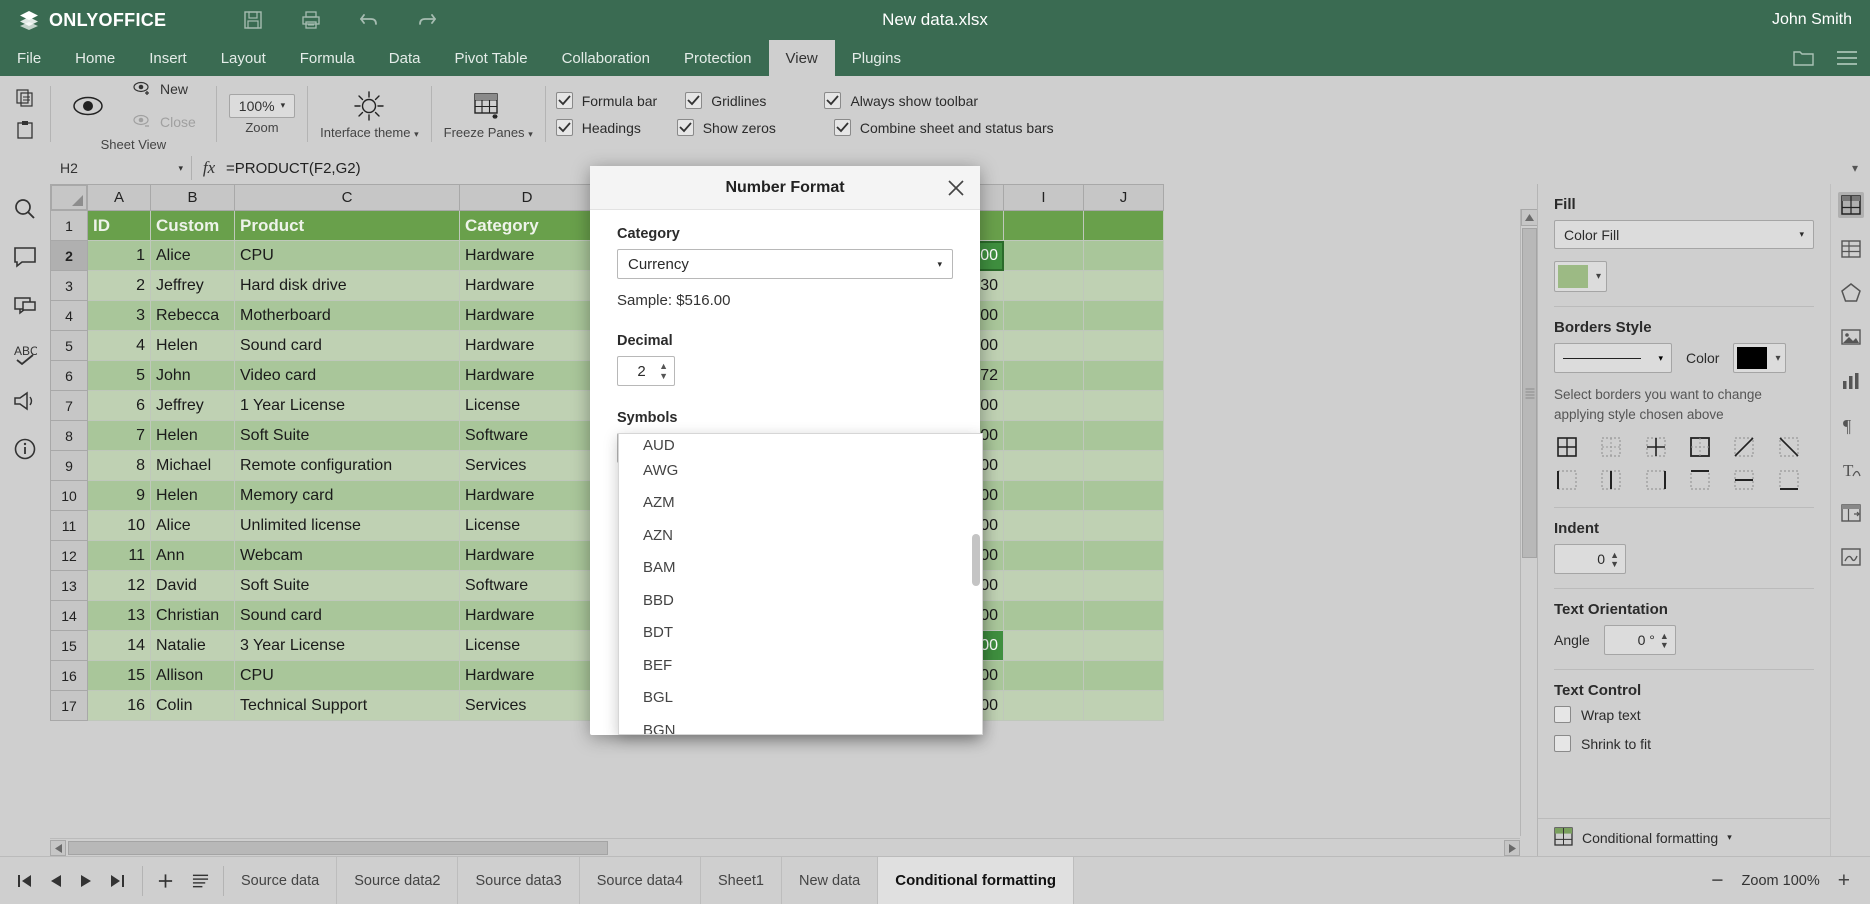 The width and height of the screenshot is (1870, 904). I want to click on cell-d4: Hardware, so click(527, 315).